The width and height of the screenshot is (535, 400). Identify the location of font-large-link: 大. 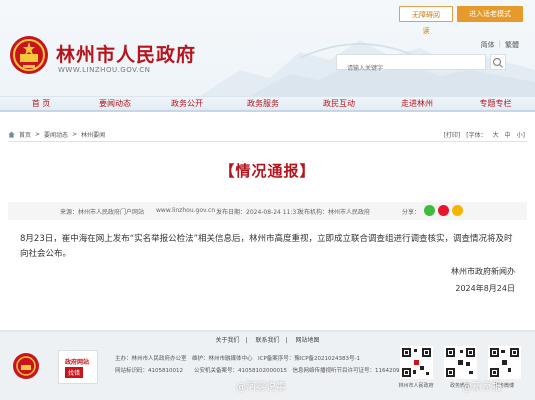
(496, 134).